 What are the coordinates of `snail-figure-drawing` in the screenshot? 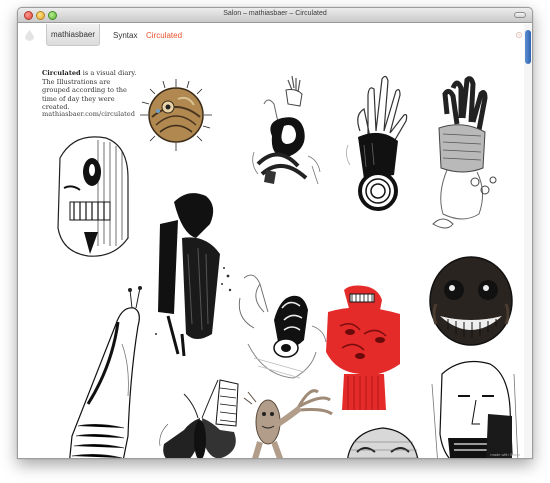 It's located at (106, 372).